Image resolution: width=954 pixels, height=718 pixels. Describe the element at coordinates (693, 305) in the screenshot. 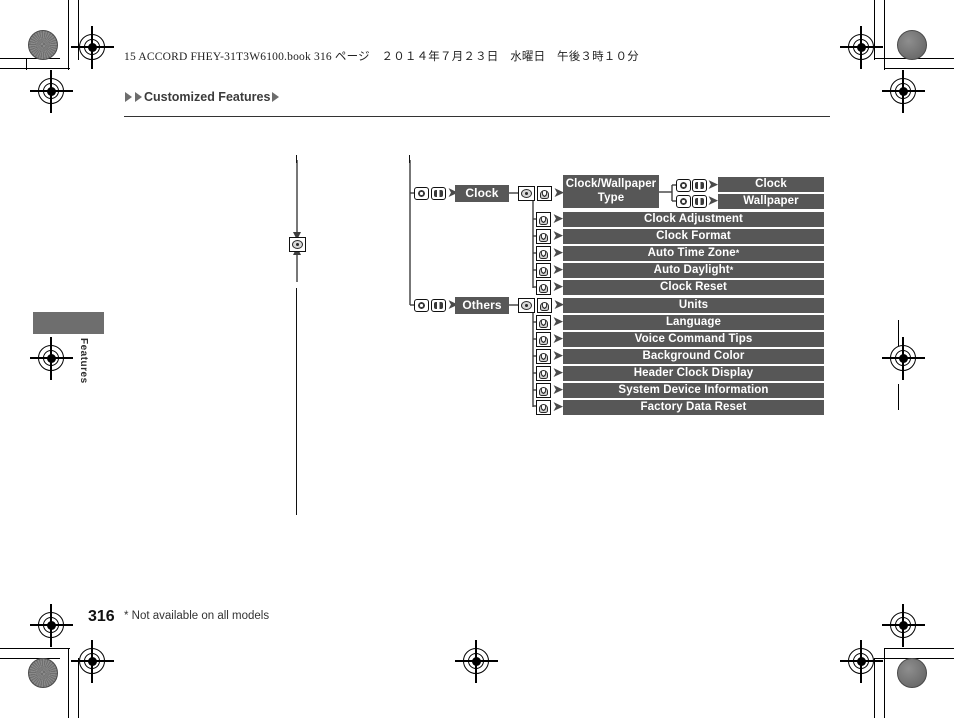

I see `menu-item-units: Units` at that location.